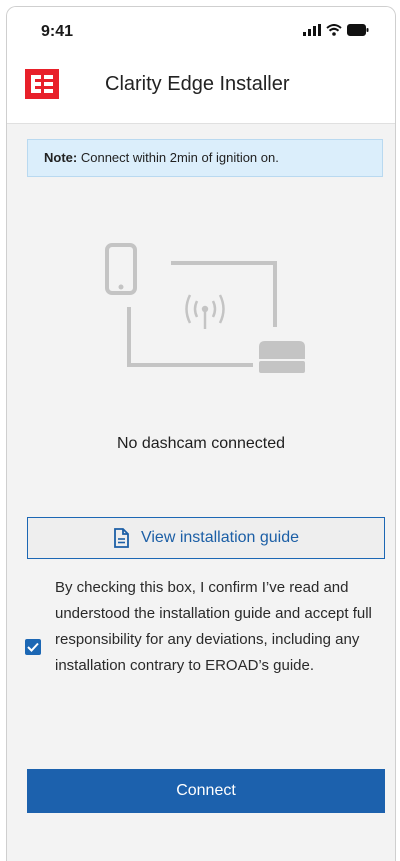 This screenshot has height=861, width=400. What do you see at coordinates (121, 269) in the screenshot?
I see `phone-icon` at bounding box center [121, 269].